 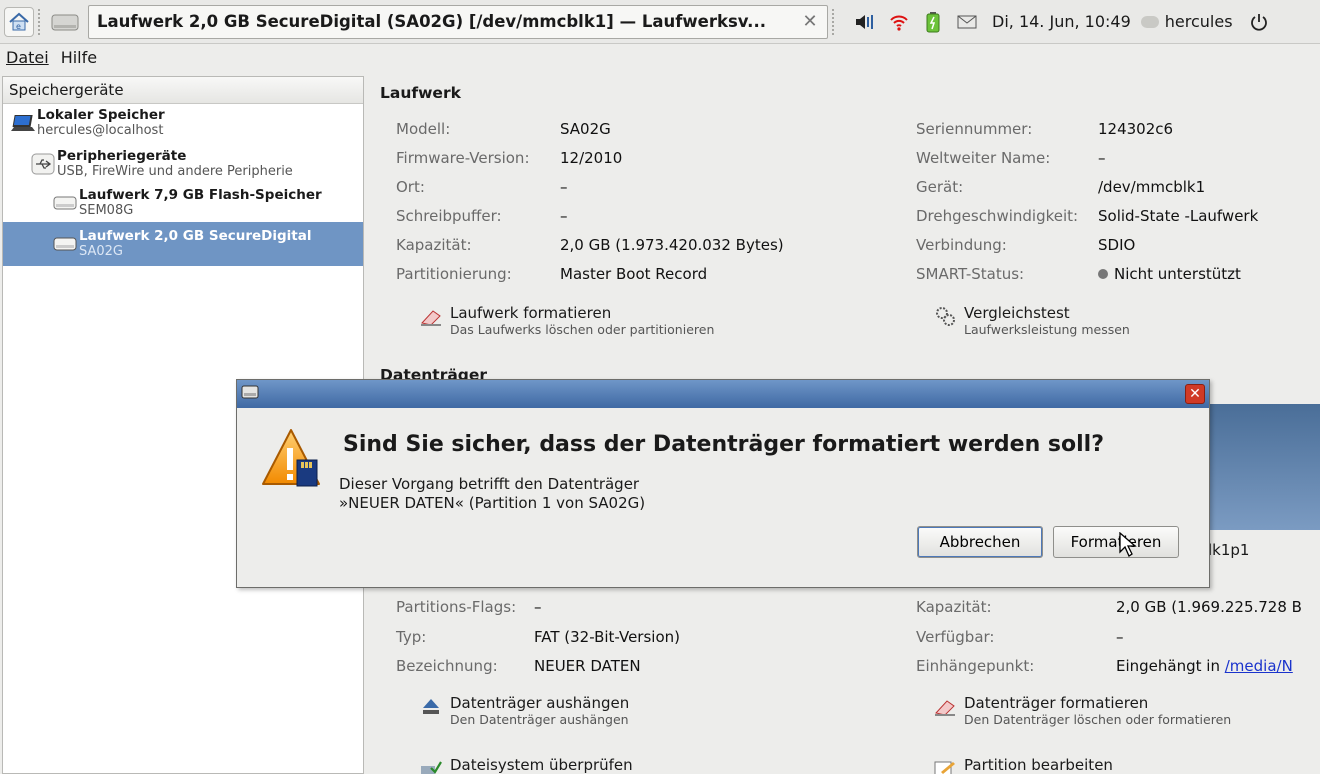 What do you see at coordinates (1098, 719) in the screenshot?
I see `action-description: Den Datenträger löschen oder formatieren` at bounding box center [1098, 719].